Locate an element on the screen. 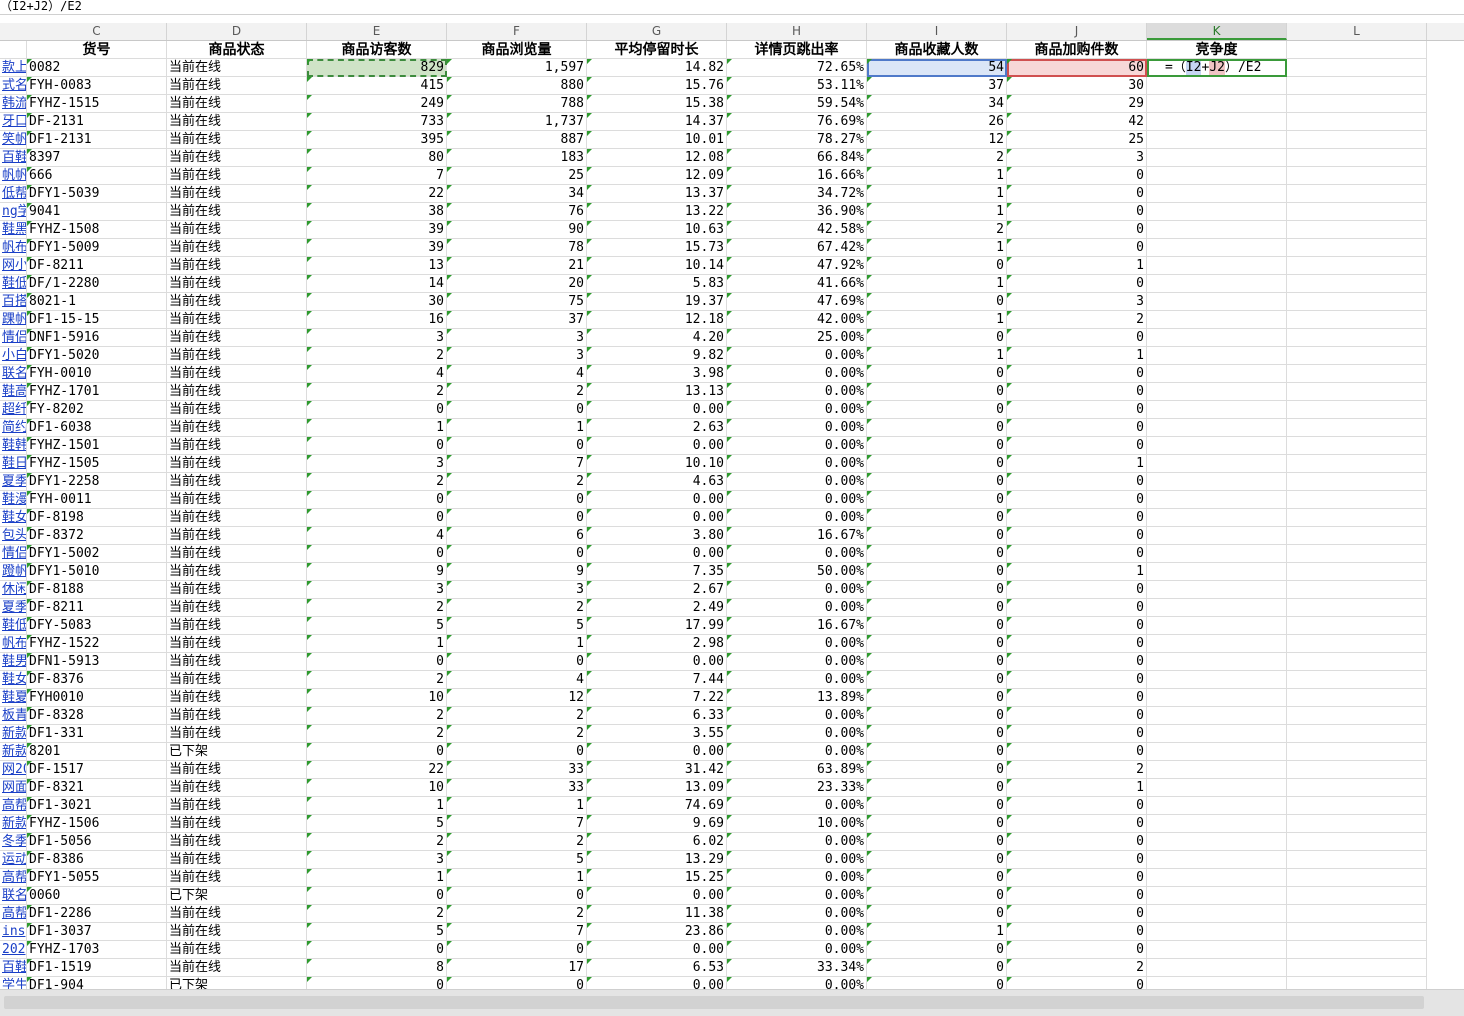 This screenshot has height=1016, width=1464. header-cell: 商品访客数 is located at coordinates (377, 50).